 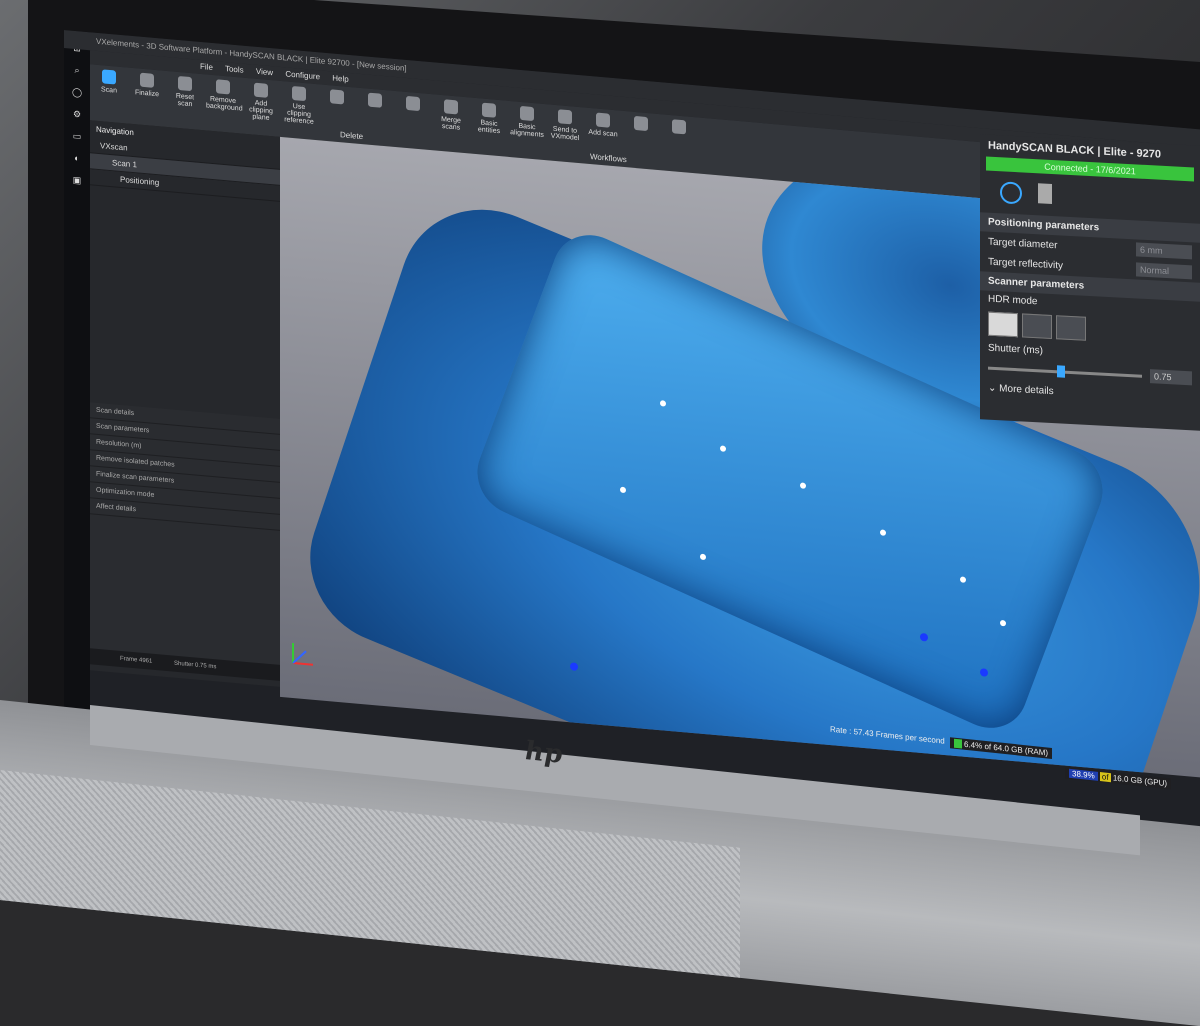 I want to click on basic-entities-button: Basic entities, so click(x=489, y=127).